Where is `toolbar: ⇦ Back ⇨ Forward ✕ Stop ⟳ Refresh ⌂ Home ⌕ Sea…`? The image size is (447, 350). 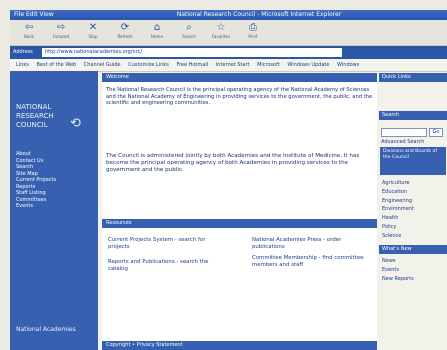 toolbar: ⇦ Back ⇨ Forward ✕ Stop ⟳ Refresh ⌂ Home ⌕ Sea… is located at coordinates (228, 33).